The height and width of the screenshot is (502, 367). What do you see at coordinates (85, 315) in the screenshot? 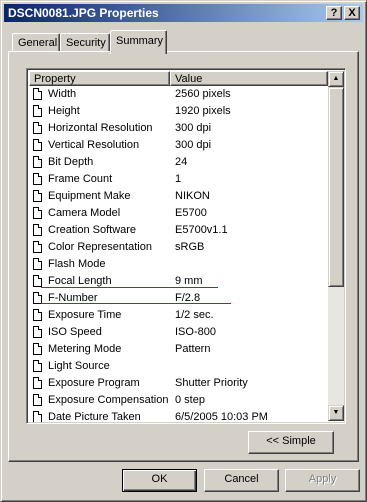
I see `property-name: Exposure Time` at bounding box center [85, 315].